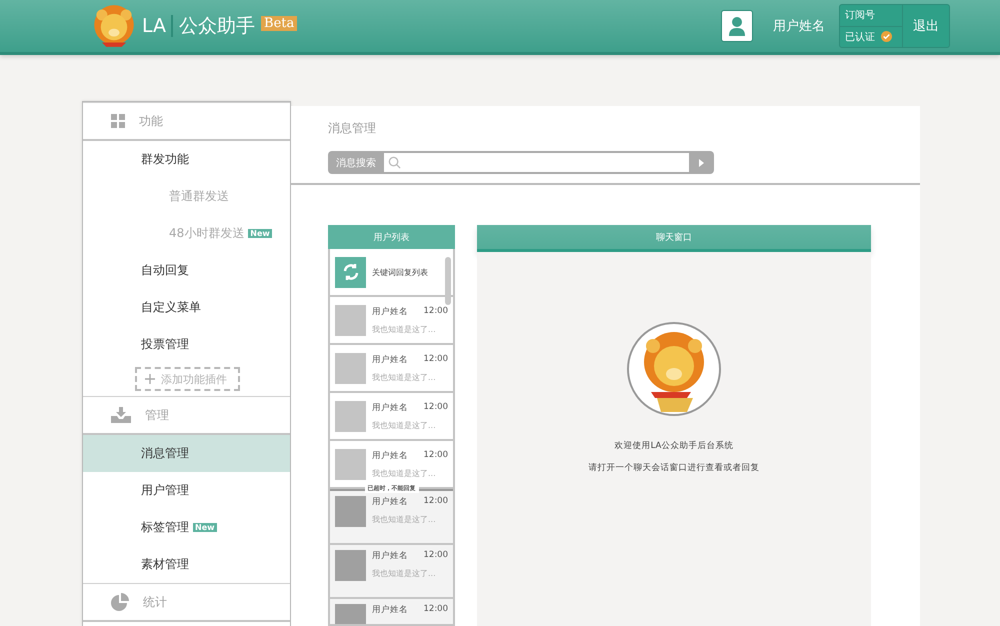 Image resolution: width=1000 pixels, height=626 pixels. Describe the element at coordinates (186, 159) in the screenshot. I see `sidebar-item: 群发功能` at that location.